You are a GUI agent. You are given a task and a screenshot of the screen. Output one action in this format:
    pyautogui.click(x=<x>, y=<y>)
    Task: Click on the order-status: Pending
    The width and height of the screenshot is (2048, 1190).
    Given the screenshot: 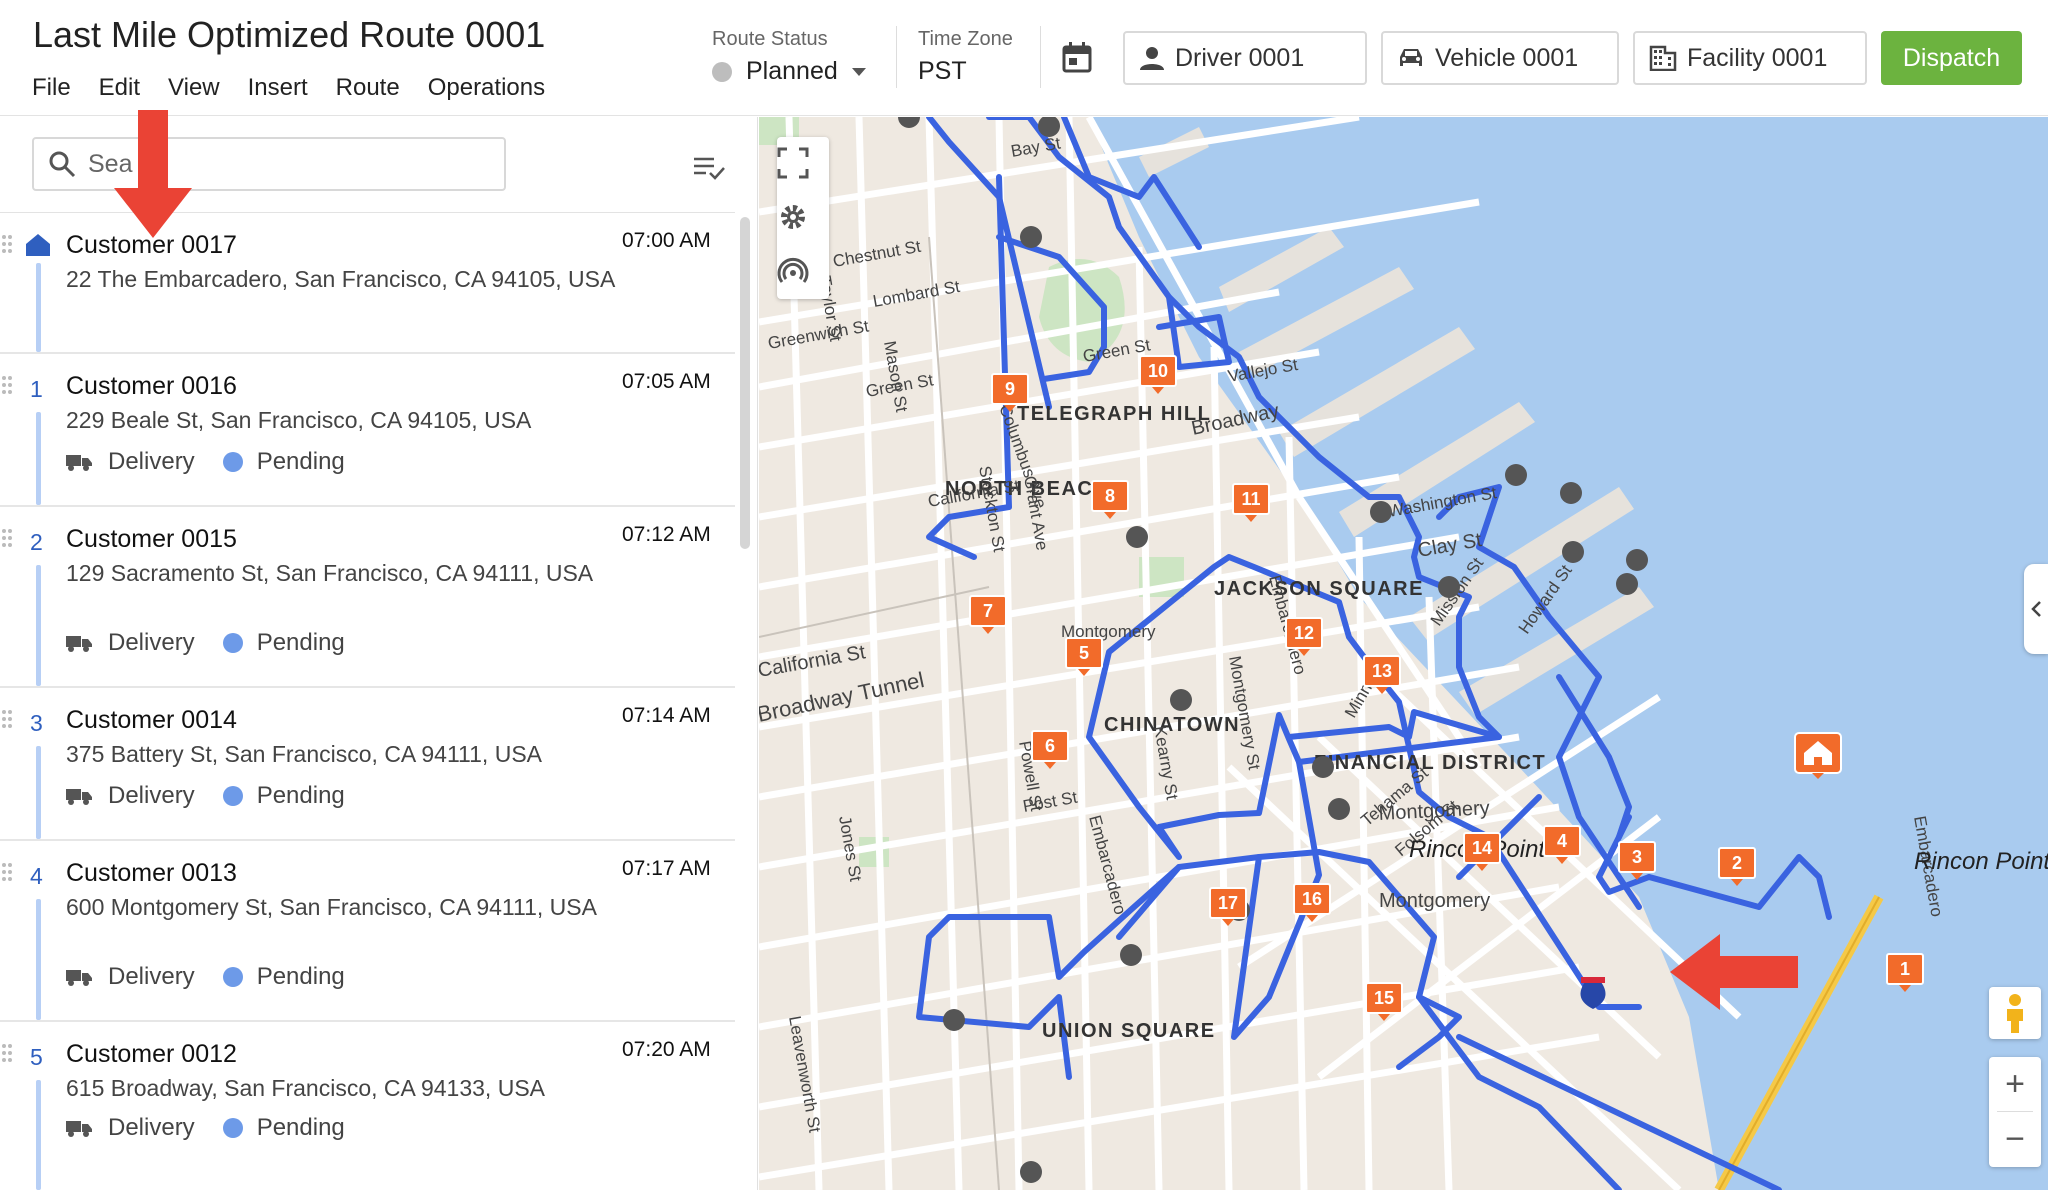 What is the action you would take?
    pyautogui.click(x=300, y=976)
    